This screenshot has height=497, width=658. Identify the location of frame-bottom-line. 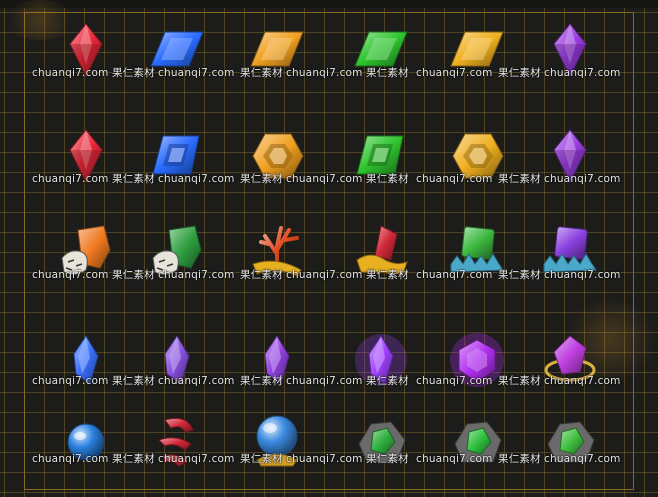
(329, 489).